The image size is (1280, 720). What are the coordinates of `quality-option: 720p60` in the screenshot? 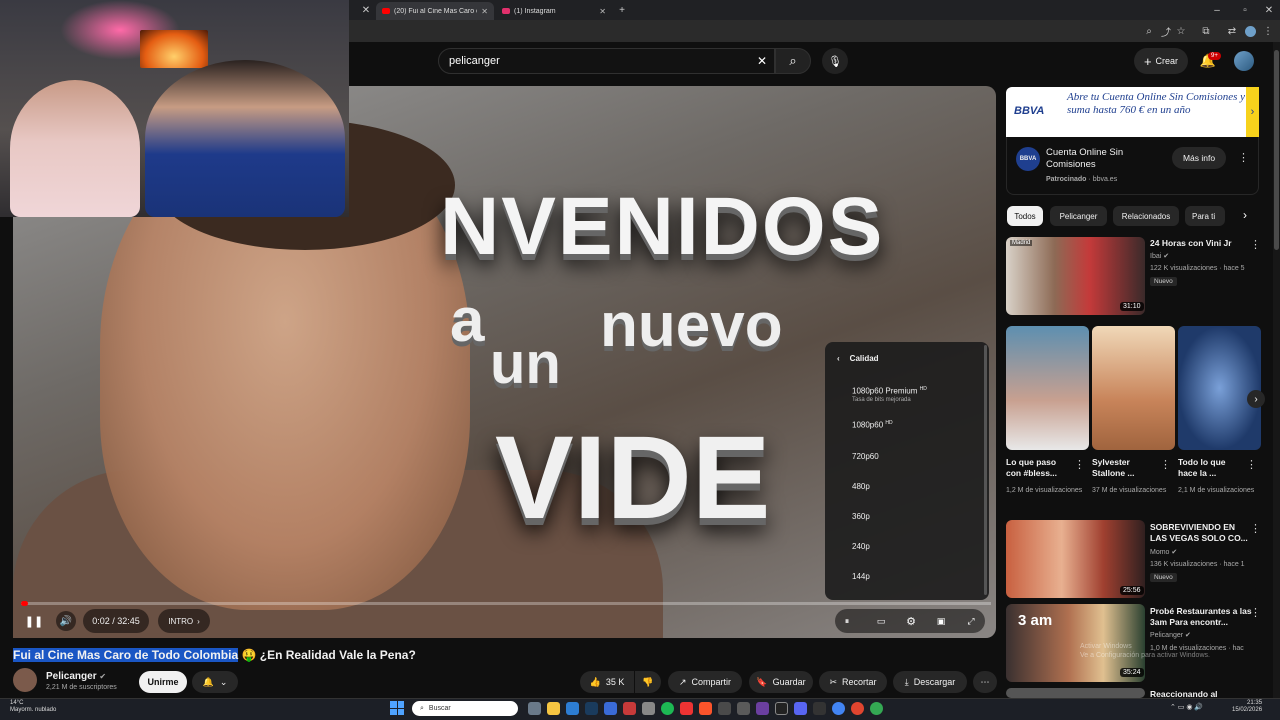 It's located at (865, 456).